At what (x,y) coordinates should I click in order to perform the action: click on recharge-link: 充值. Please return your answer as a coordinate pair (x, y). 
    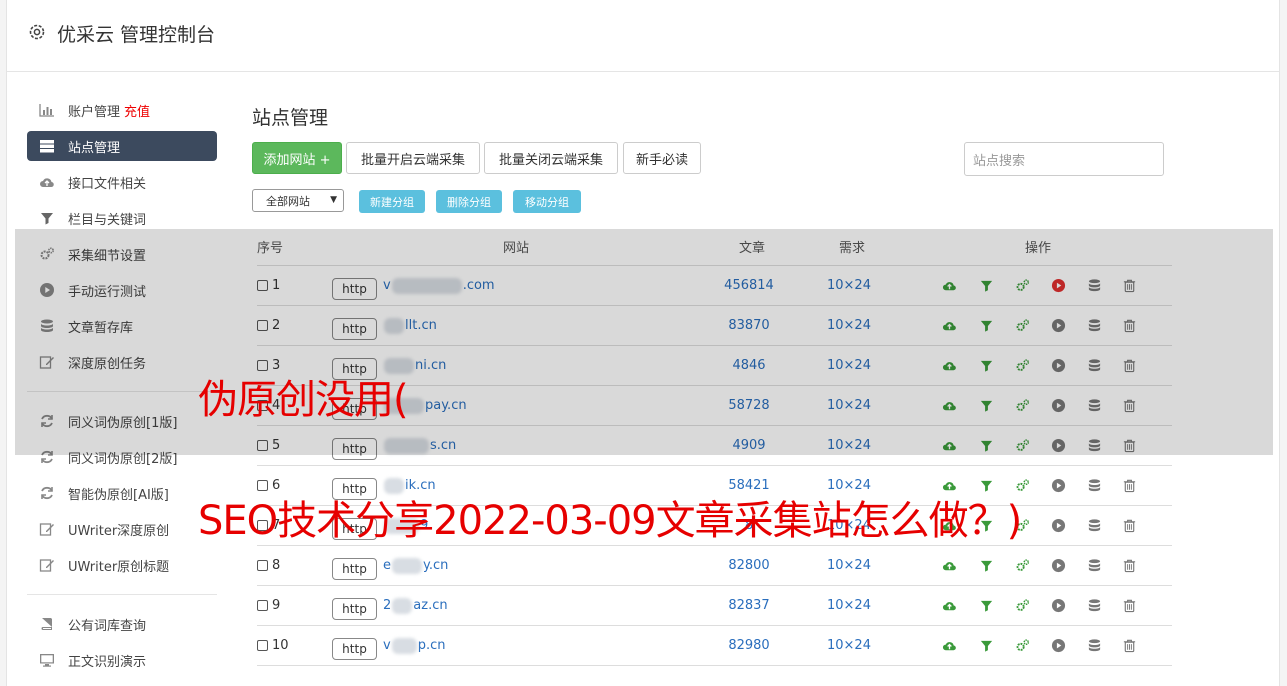
    Looking at the image, I should click on (137, 110).